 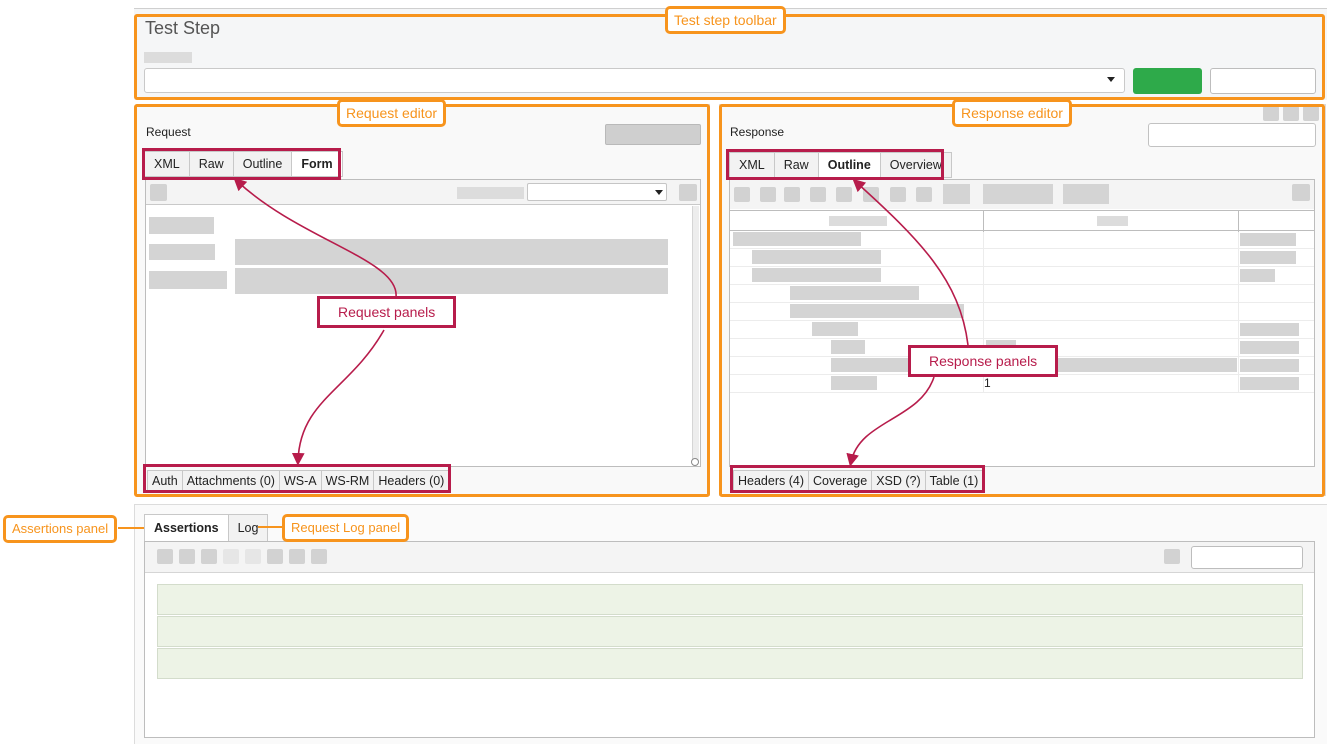 What do you see at coordinates (1247, 557) in the screenshot?
I see `assertions-search-input` at bounding box center [1247, 557].